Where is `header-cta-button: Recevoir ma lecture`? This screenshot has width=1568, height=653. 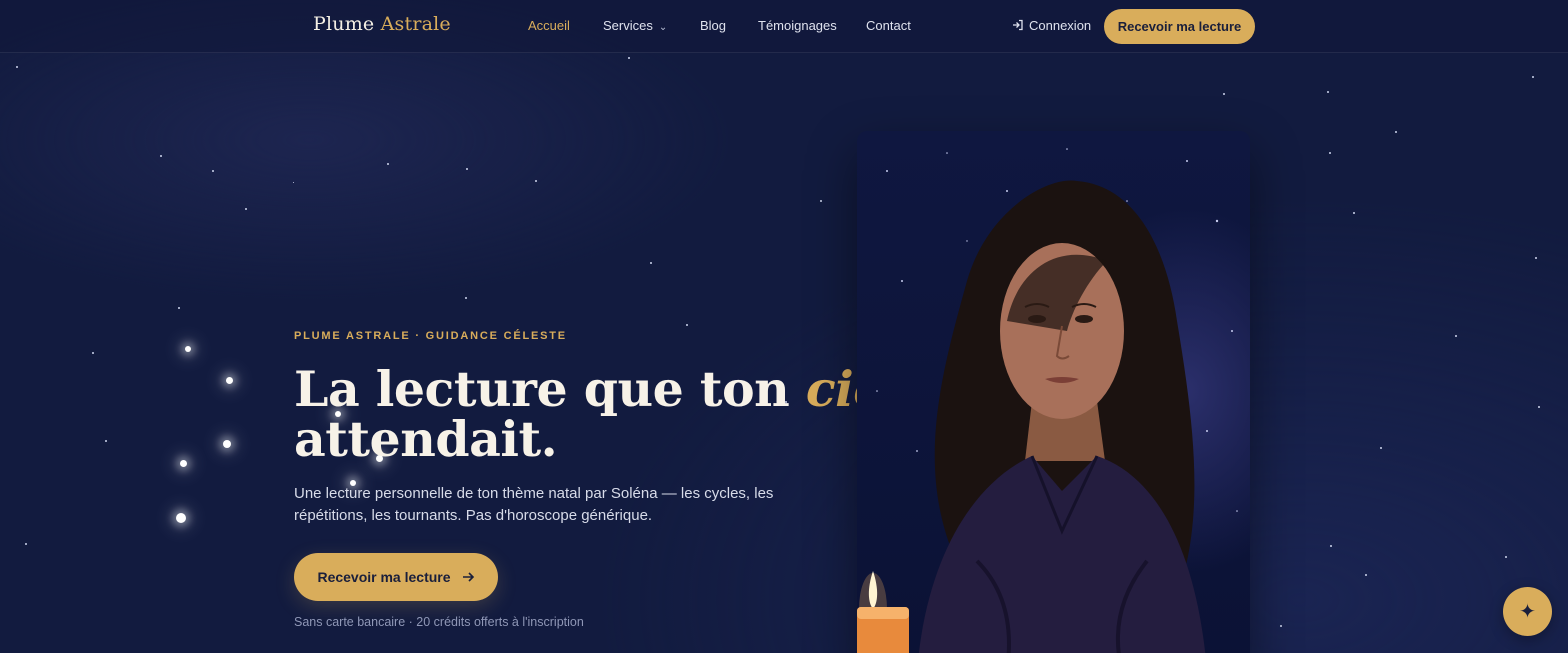
header-cta-button: Recevoir ma lecture is located at coordinates (1179, 26).